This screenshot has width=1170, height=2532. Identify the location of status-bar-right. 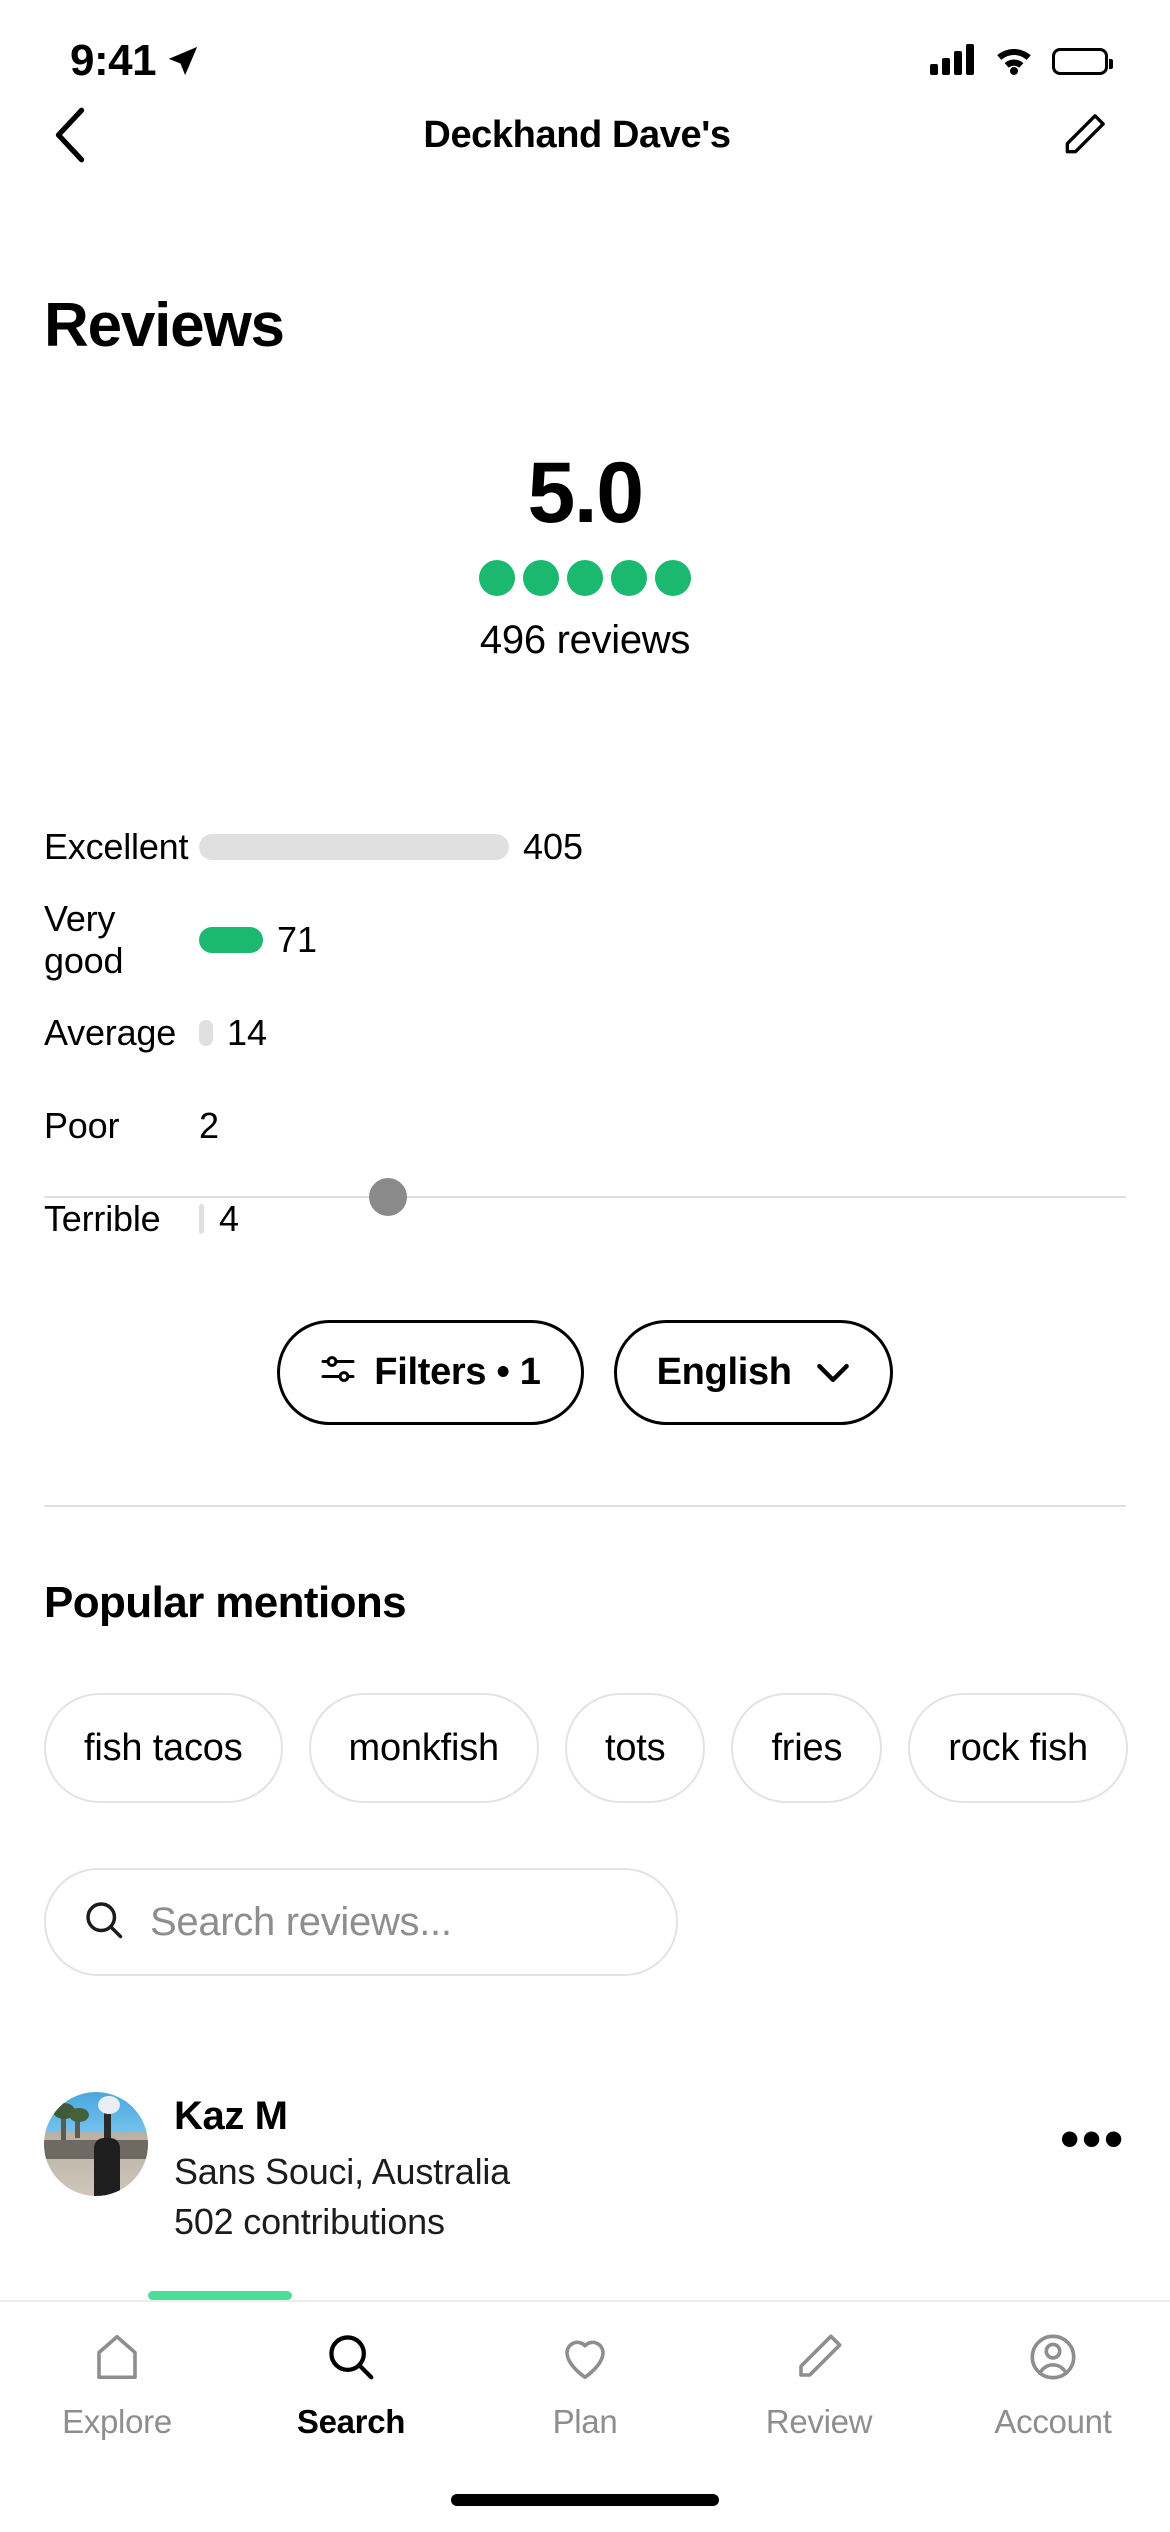
(1021, 61).